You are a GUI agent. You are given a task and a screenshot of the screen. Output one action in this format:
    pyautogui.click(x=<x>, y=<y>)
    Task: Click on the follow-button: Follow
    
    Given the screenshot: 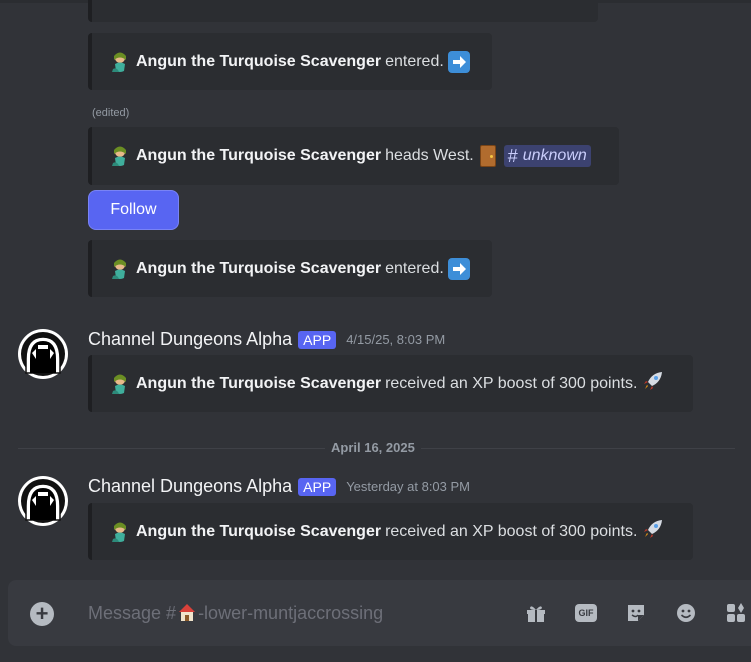 What is the action you would take?
    pyautogui.click(x=133, y=210)
    